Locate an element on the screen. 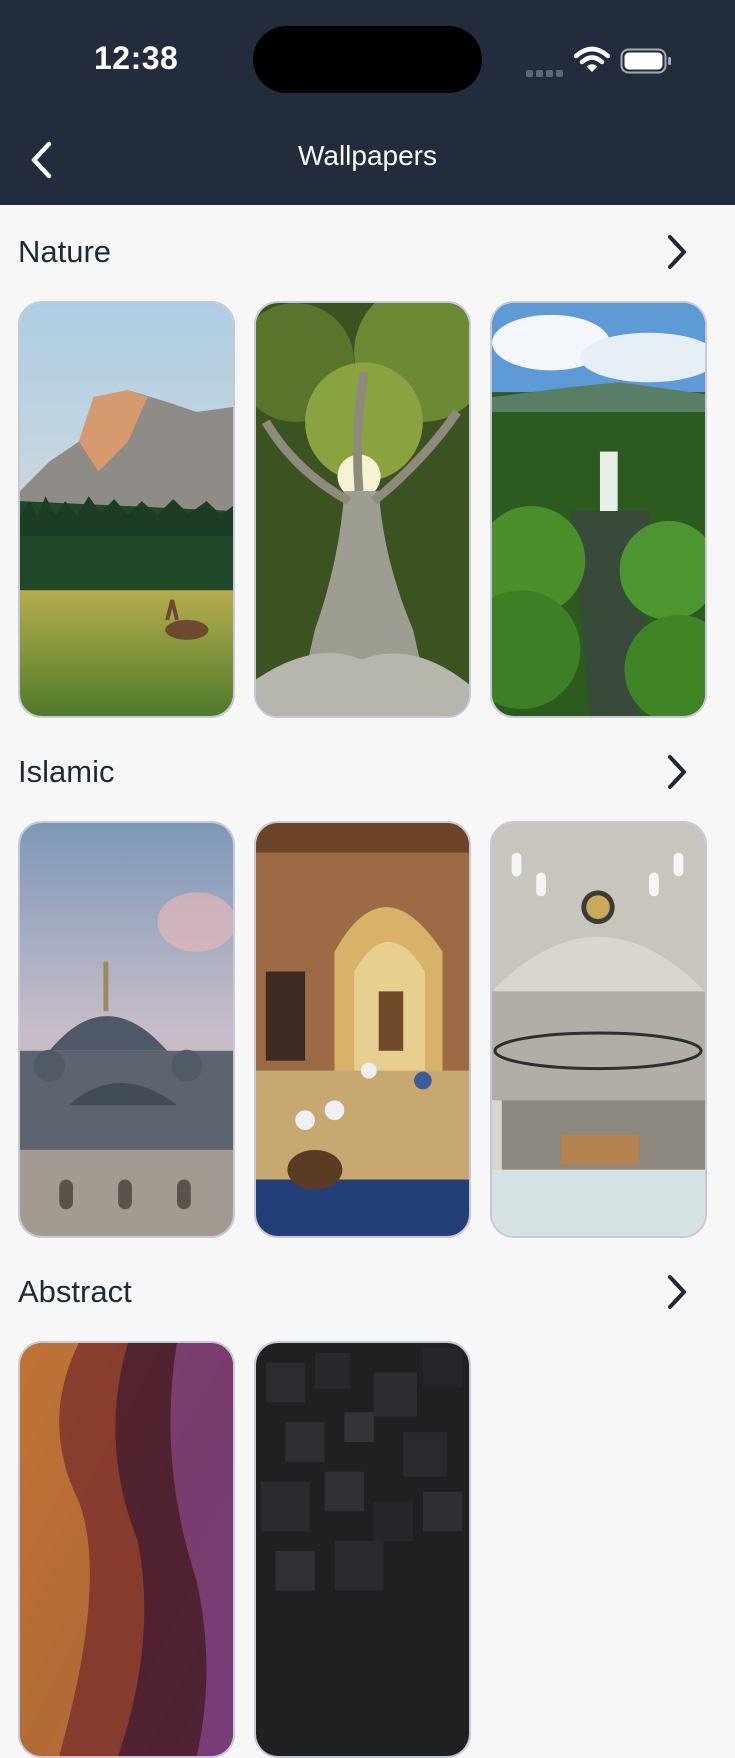 The image size is (735, 1758). wifi-icon is located at coordinates (592, 59).